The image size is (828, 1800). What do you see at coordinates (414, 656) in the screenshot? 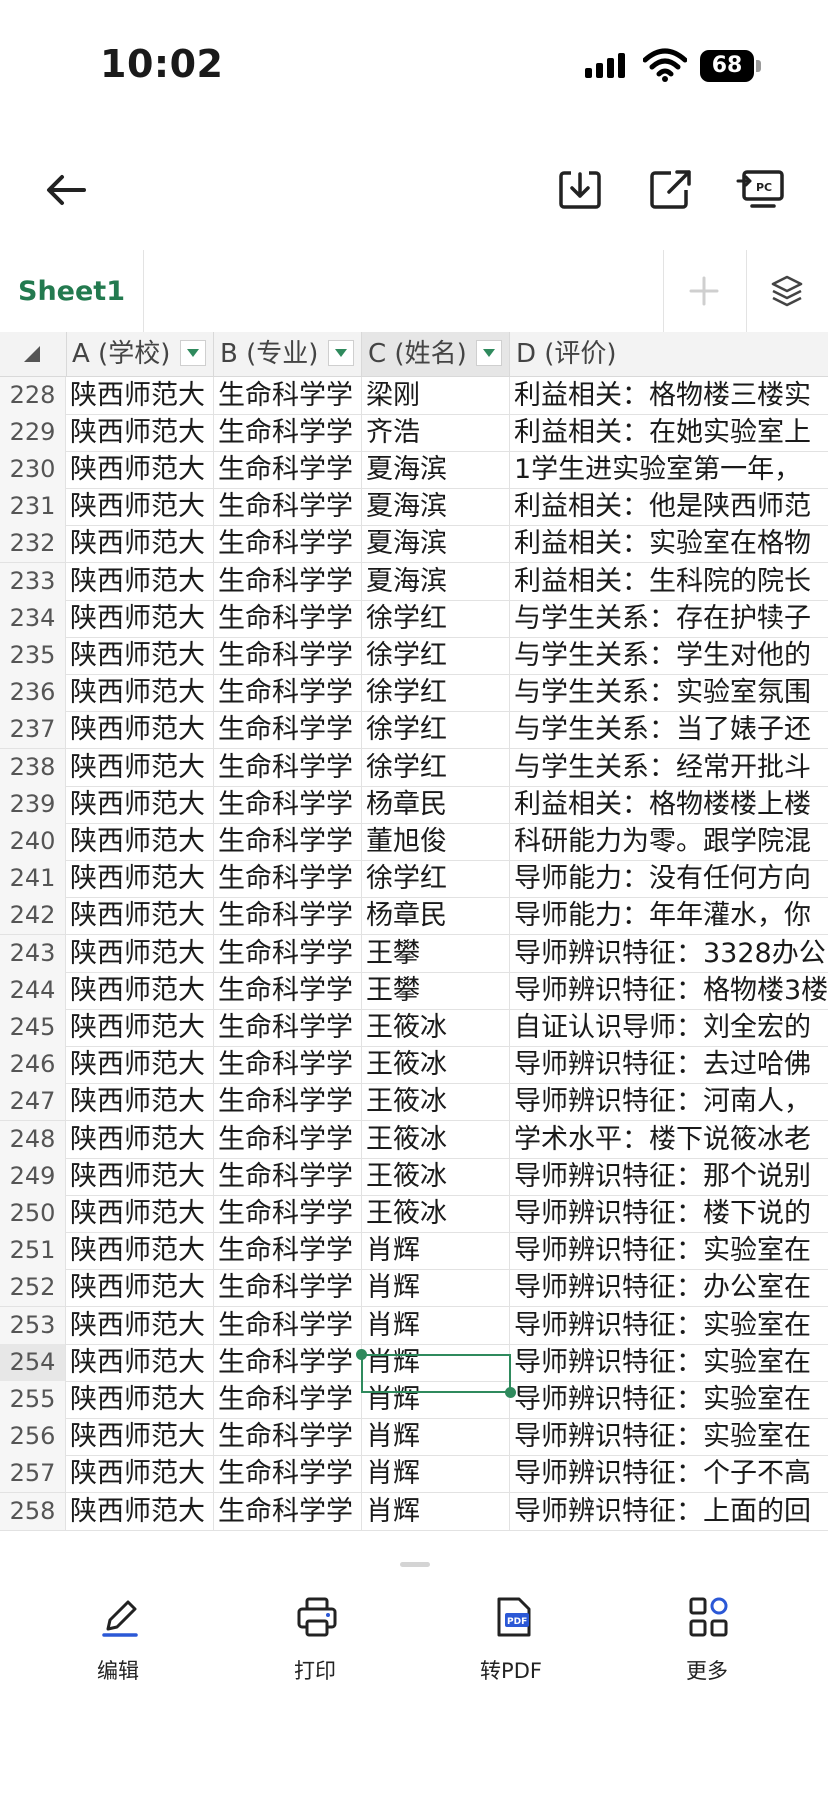
I see `table-row: 235 陕西师范大 生命科学学 徐学红 与学生关系：学生对他的` at bounding box center [414, 656].